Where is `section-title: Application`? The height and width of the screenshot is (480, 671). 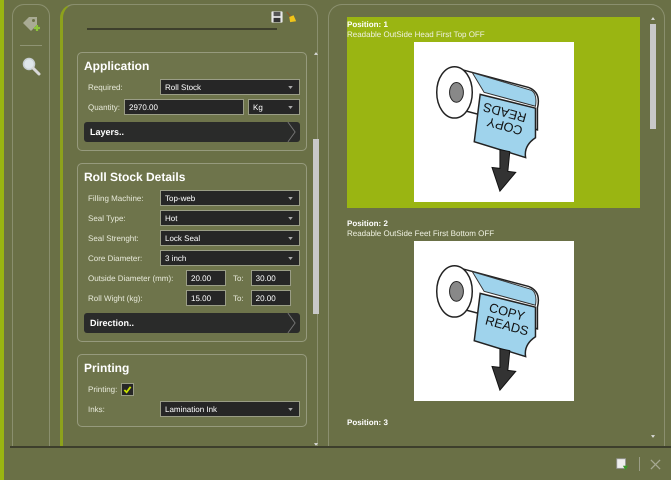 section-title: Application is located at coordinates (117, 66).